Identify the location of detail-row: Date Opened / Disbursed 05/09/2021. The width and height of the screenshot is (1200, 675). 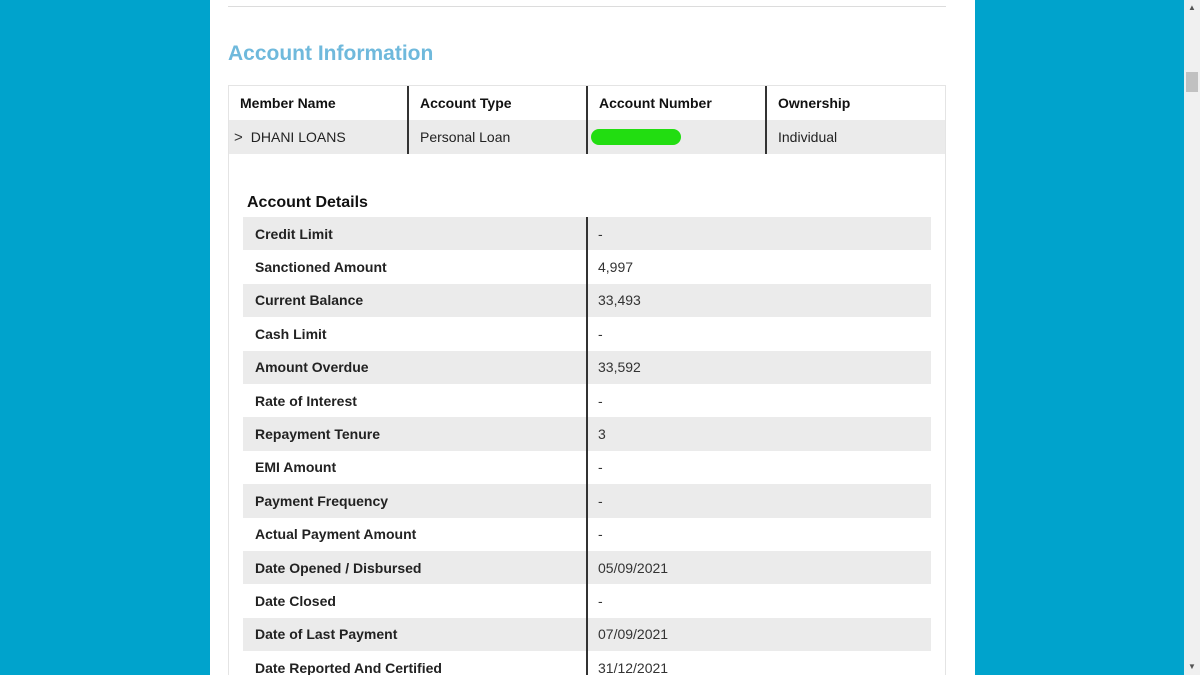
(587, 567).